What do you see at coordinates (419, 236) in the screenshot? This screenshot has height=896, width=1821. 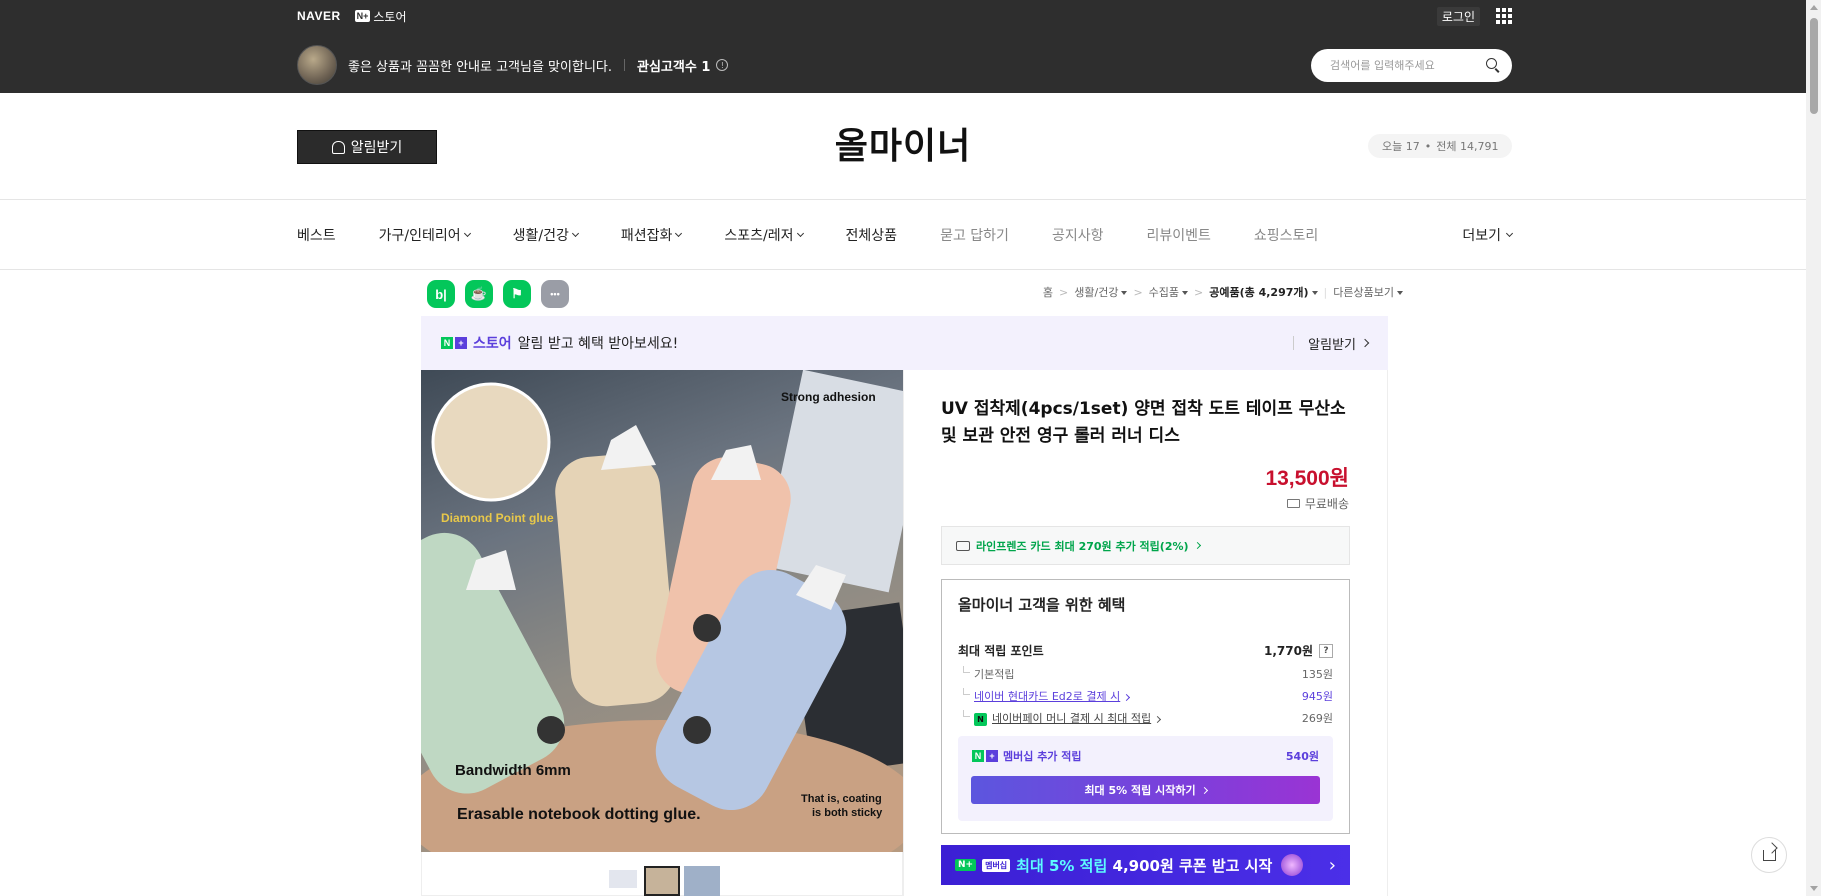 I see `nav-label: 가구/인테리어` at bounding box center [419, 236].